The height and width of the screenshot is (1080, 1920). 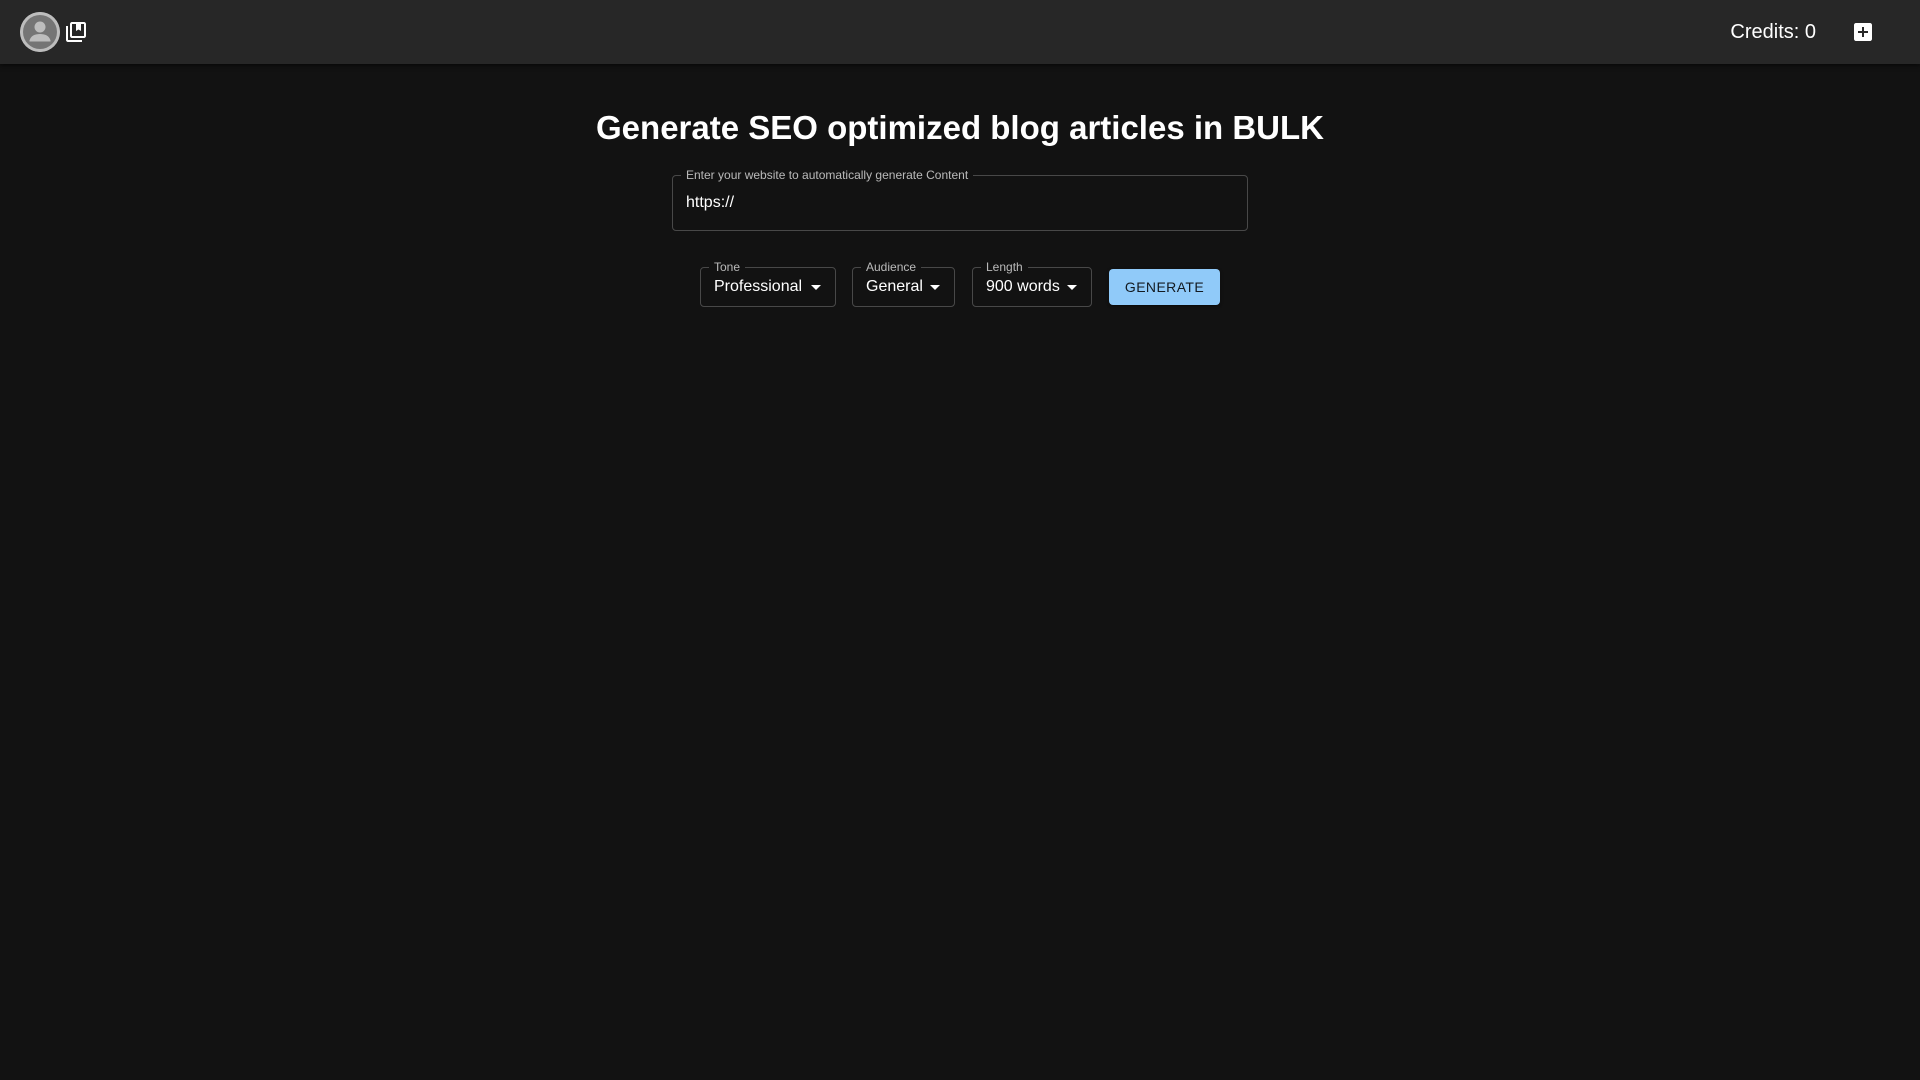 I want to click on generate-button: GENERATE, so click(x=1164, y=287).